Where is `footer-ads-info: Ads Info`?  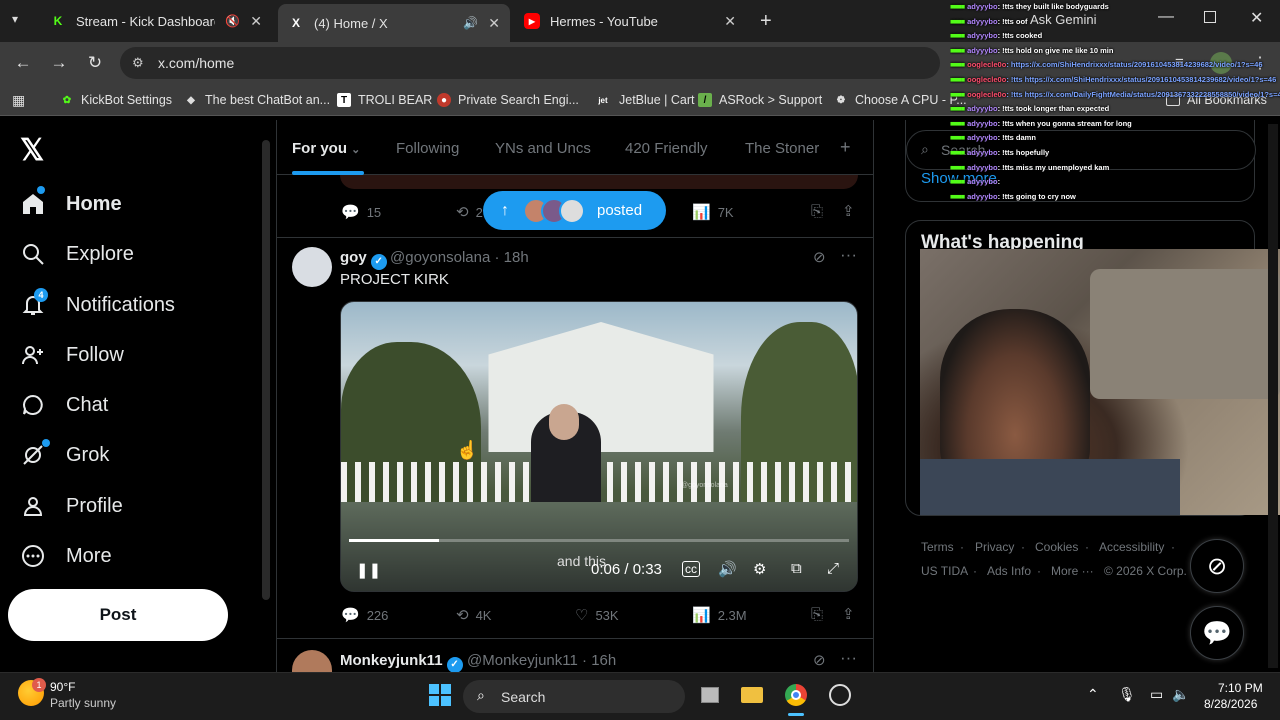
footer-ads-info: Ads Info is located at coordinates (1009, 571).